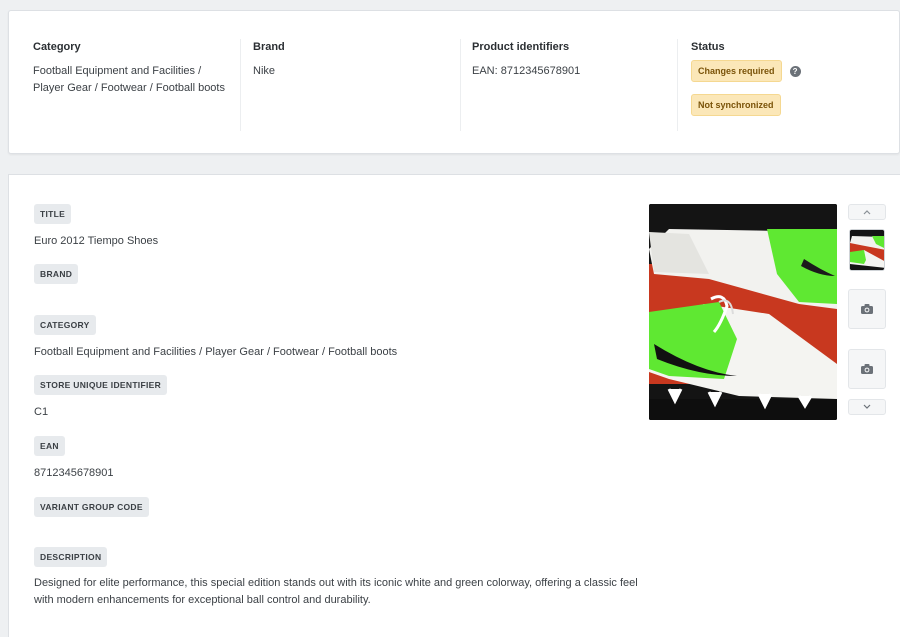  I want to click on identifiers-heading: Product identifiers, so click(521, 47).